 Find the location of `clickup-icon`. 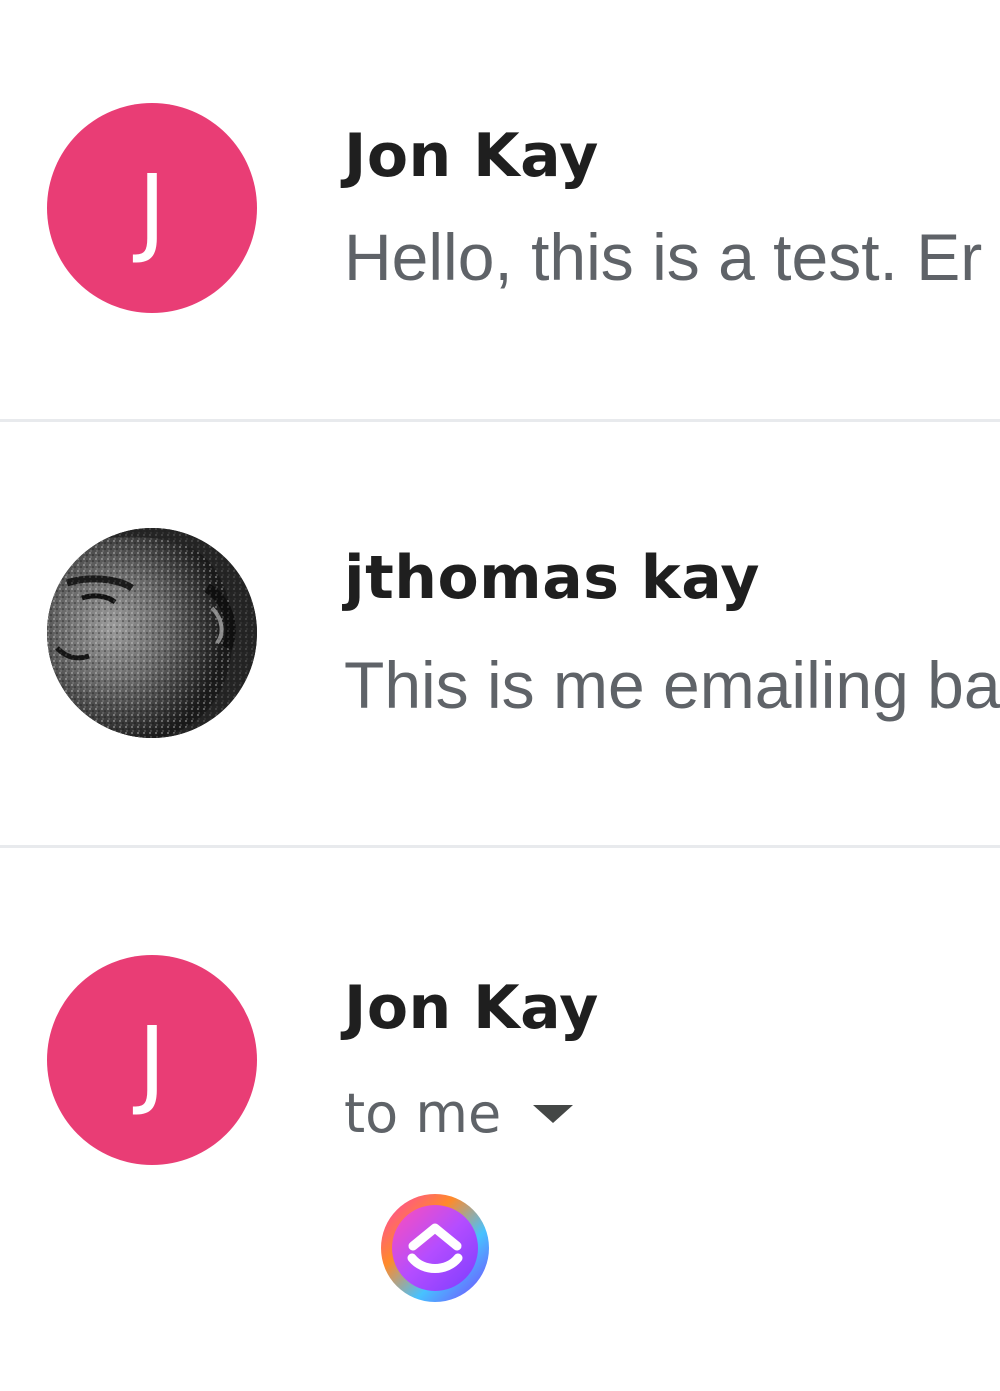

clickup-icon is located at coordinates (435, 1248).